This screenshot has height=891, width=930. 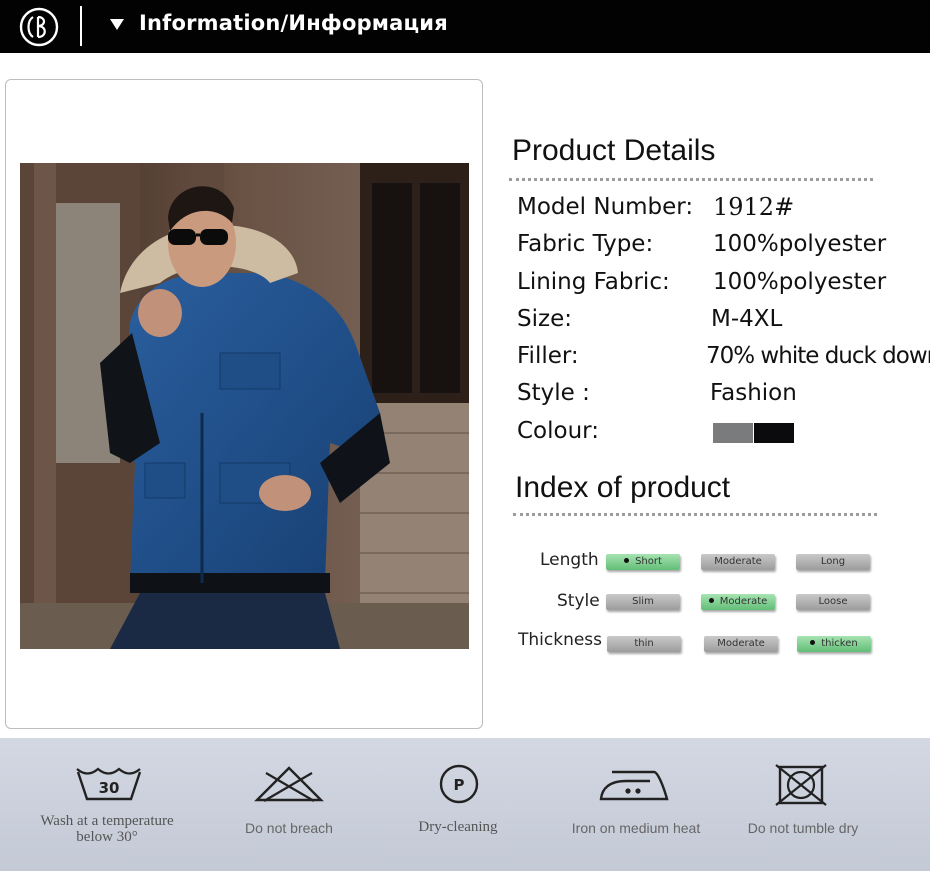 I want to click on lining-fabric-value: 100%polyester, so click(x=800, y=282).